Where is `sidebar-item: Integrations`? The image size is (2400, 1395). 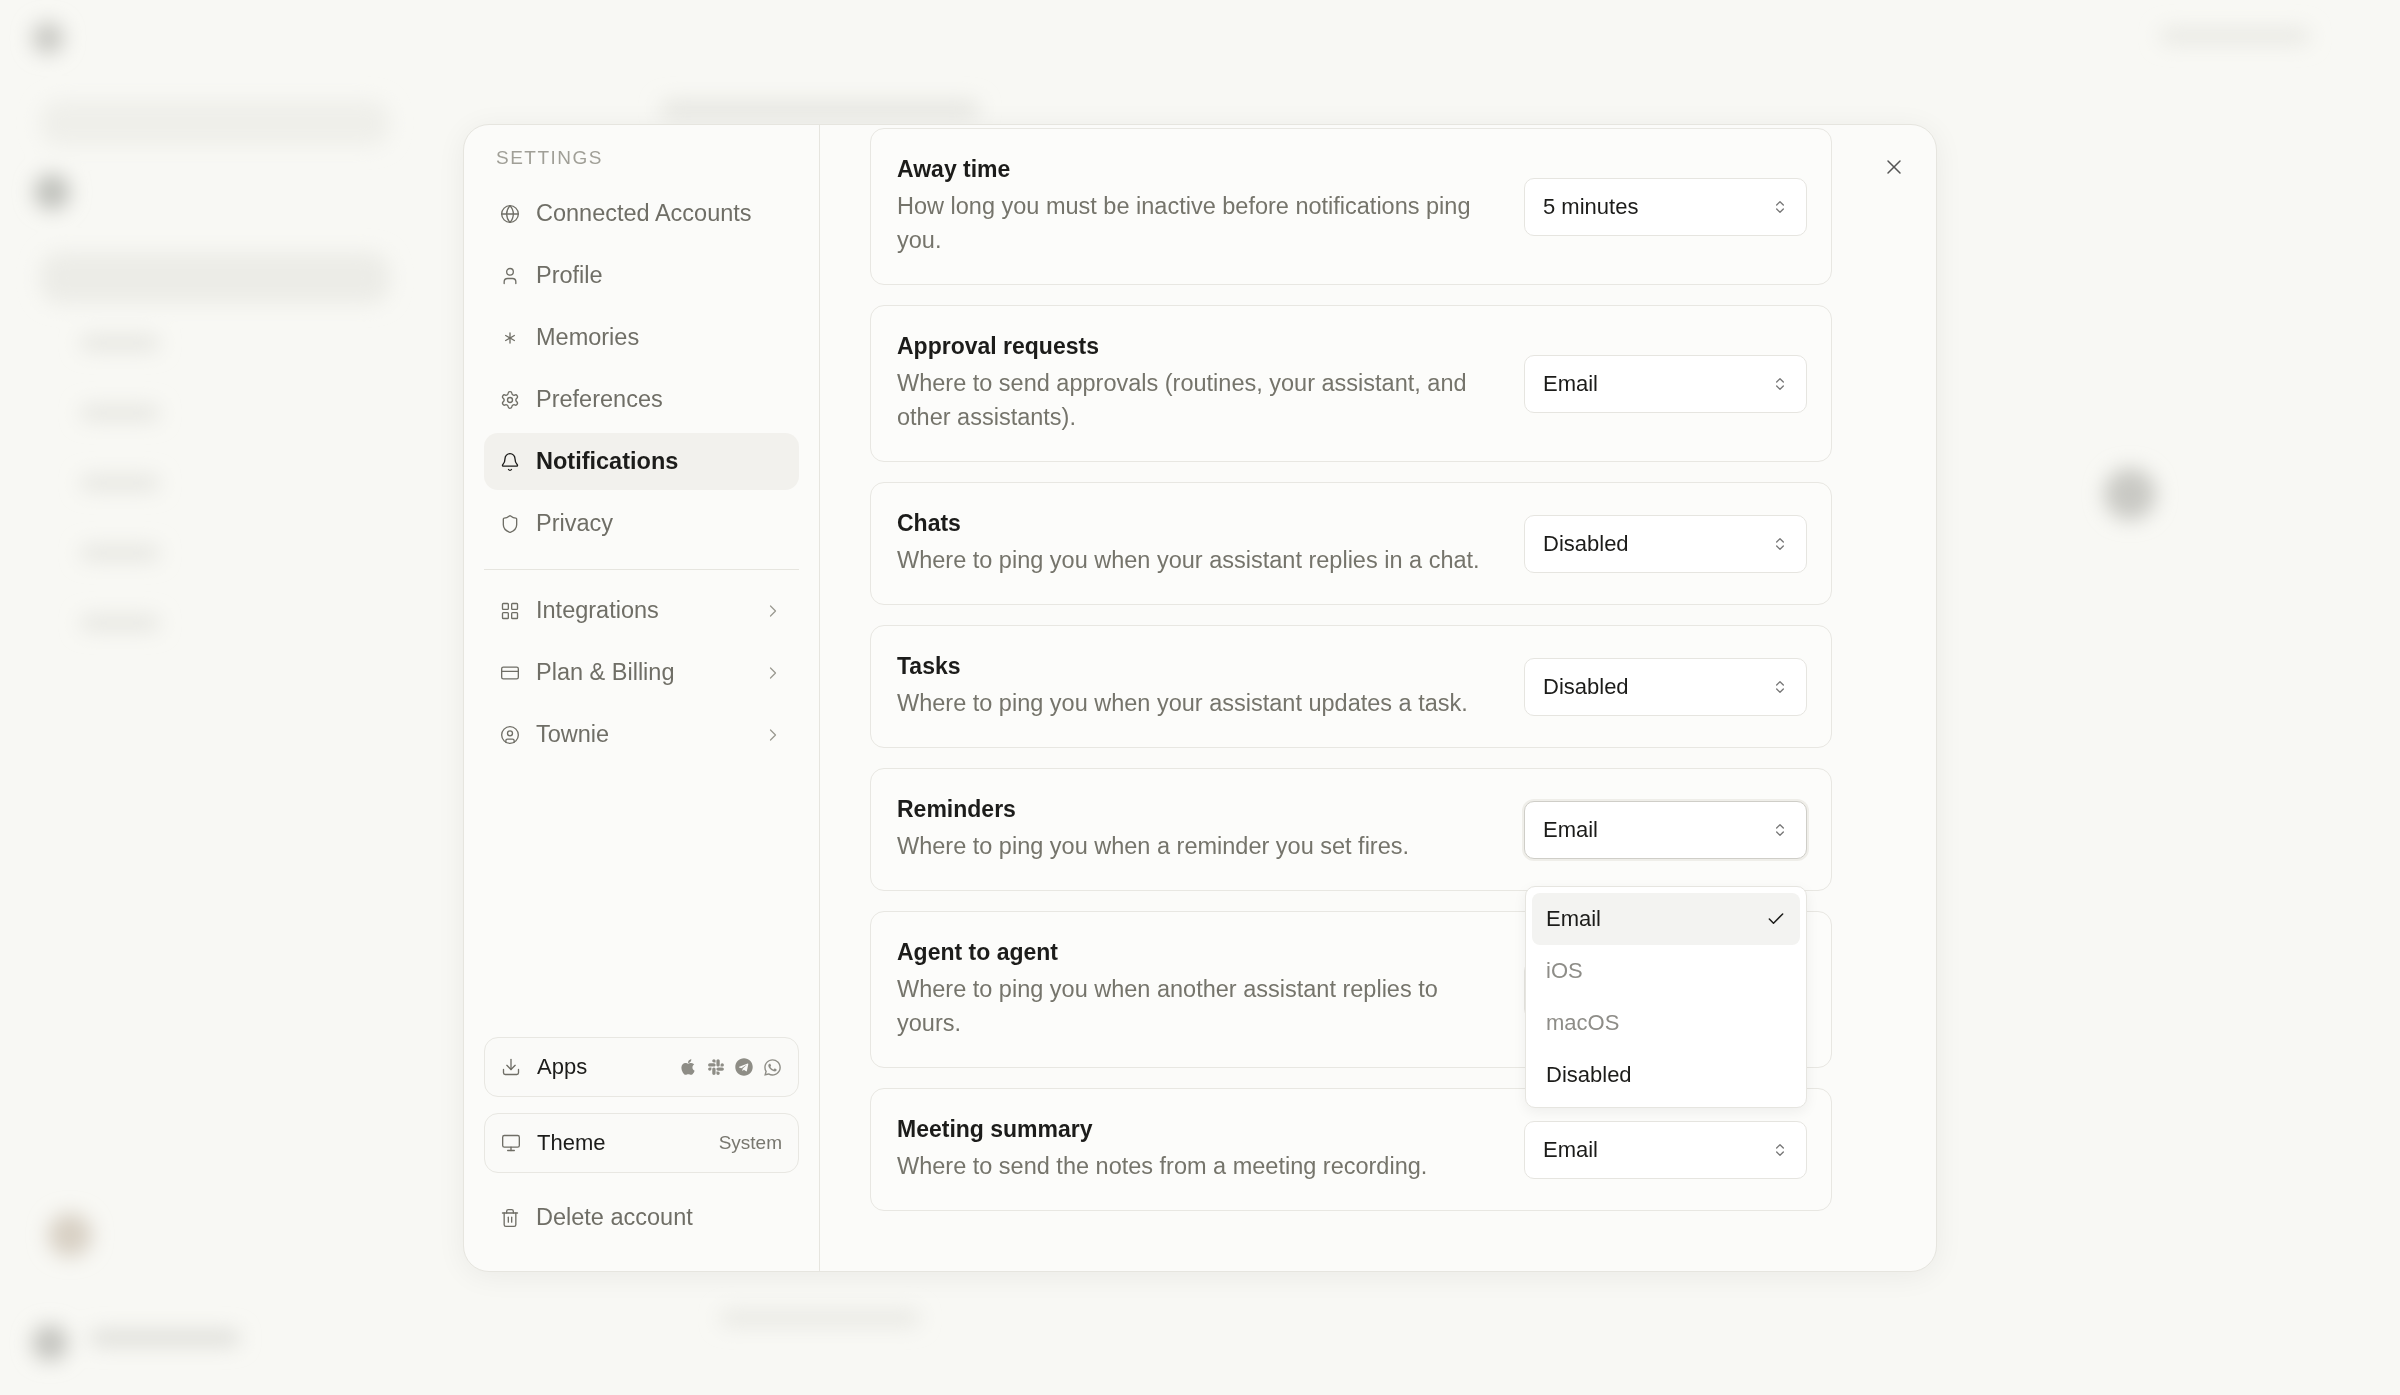 sidebar-item: Integrations is located at coordinates (641, 610).